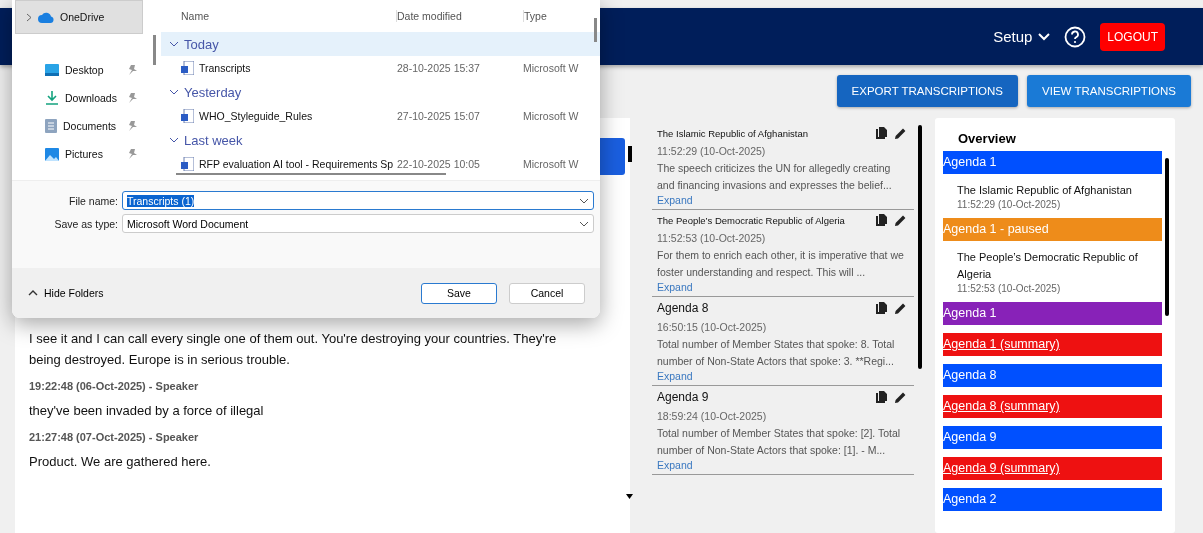  What do you see at coordinates (1052, 437) in the screenshot?
I see `agenda-item: Agenda 9` at bounding box center [1052, 437].